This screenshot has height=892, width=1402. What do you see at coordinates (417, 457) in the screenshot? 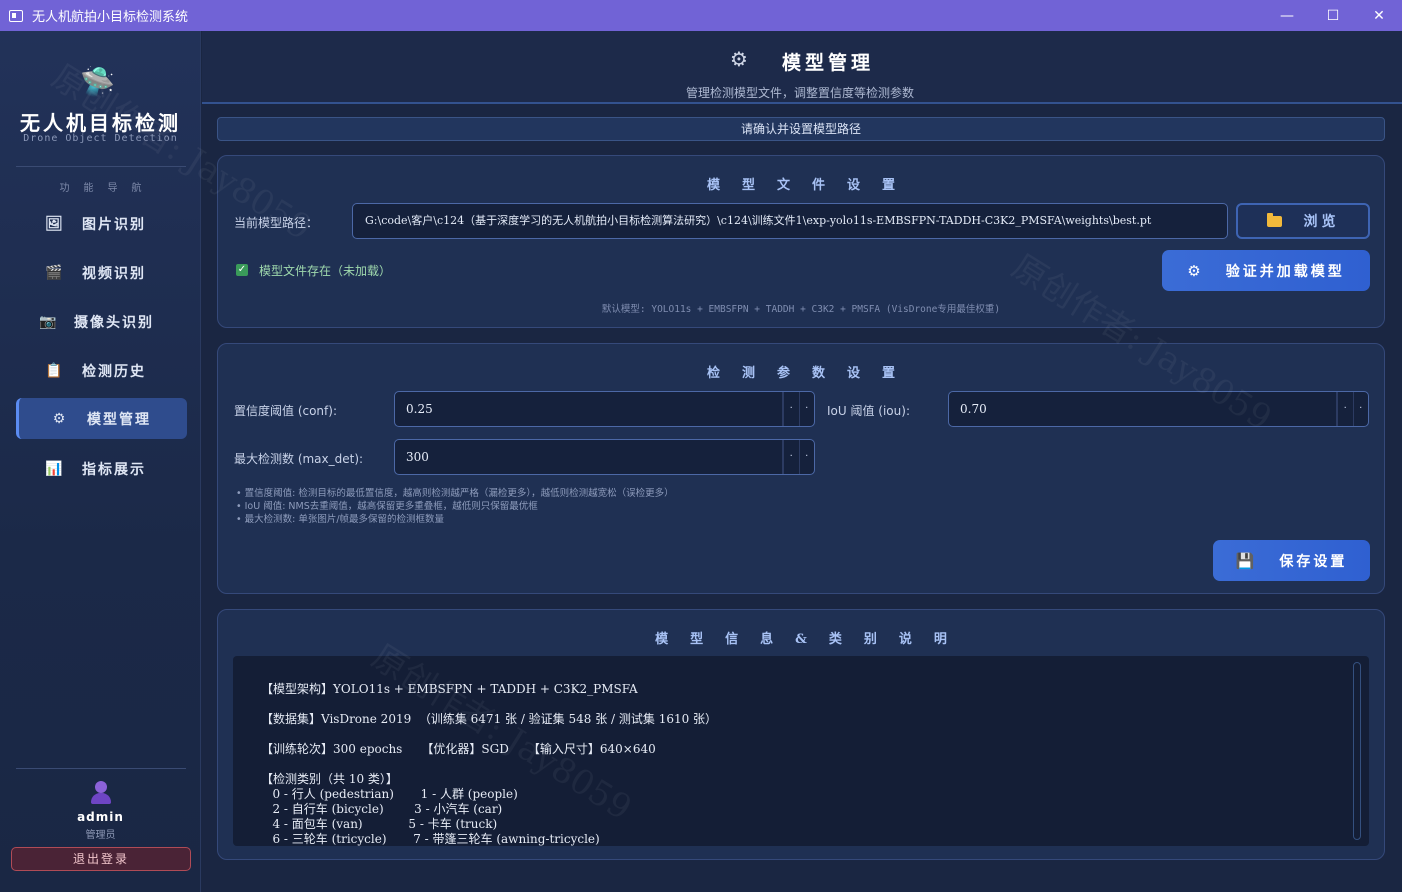
I see `max-det-value: 300` at bounding box center [417, 457].